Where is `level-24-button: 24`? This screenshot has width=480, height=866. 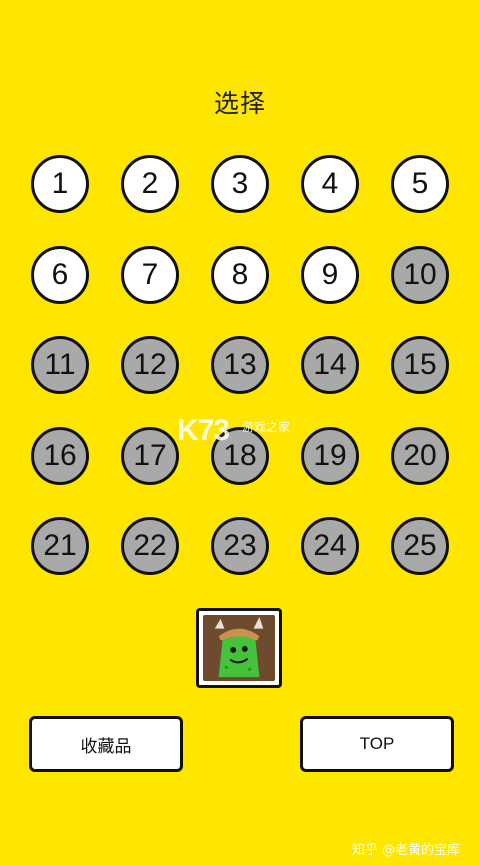 level-24-button: 24 is located at coordinates (330, 546).